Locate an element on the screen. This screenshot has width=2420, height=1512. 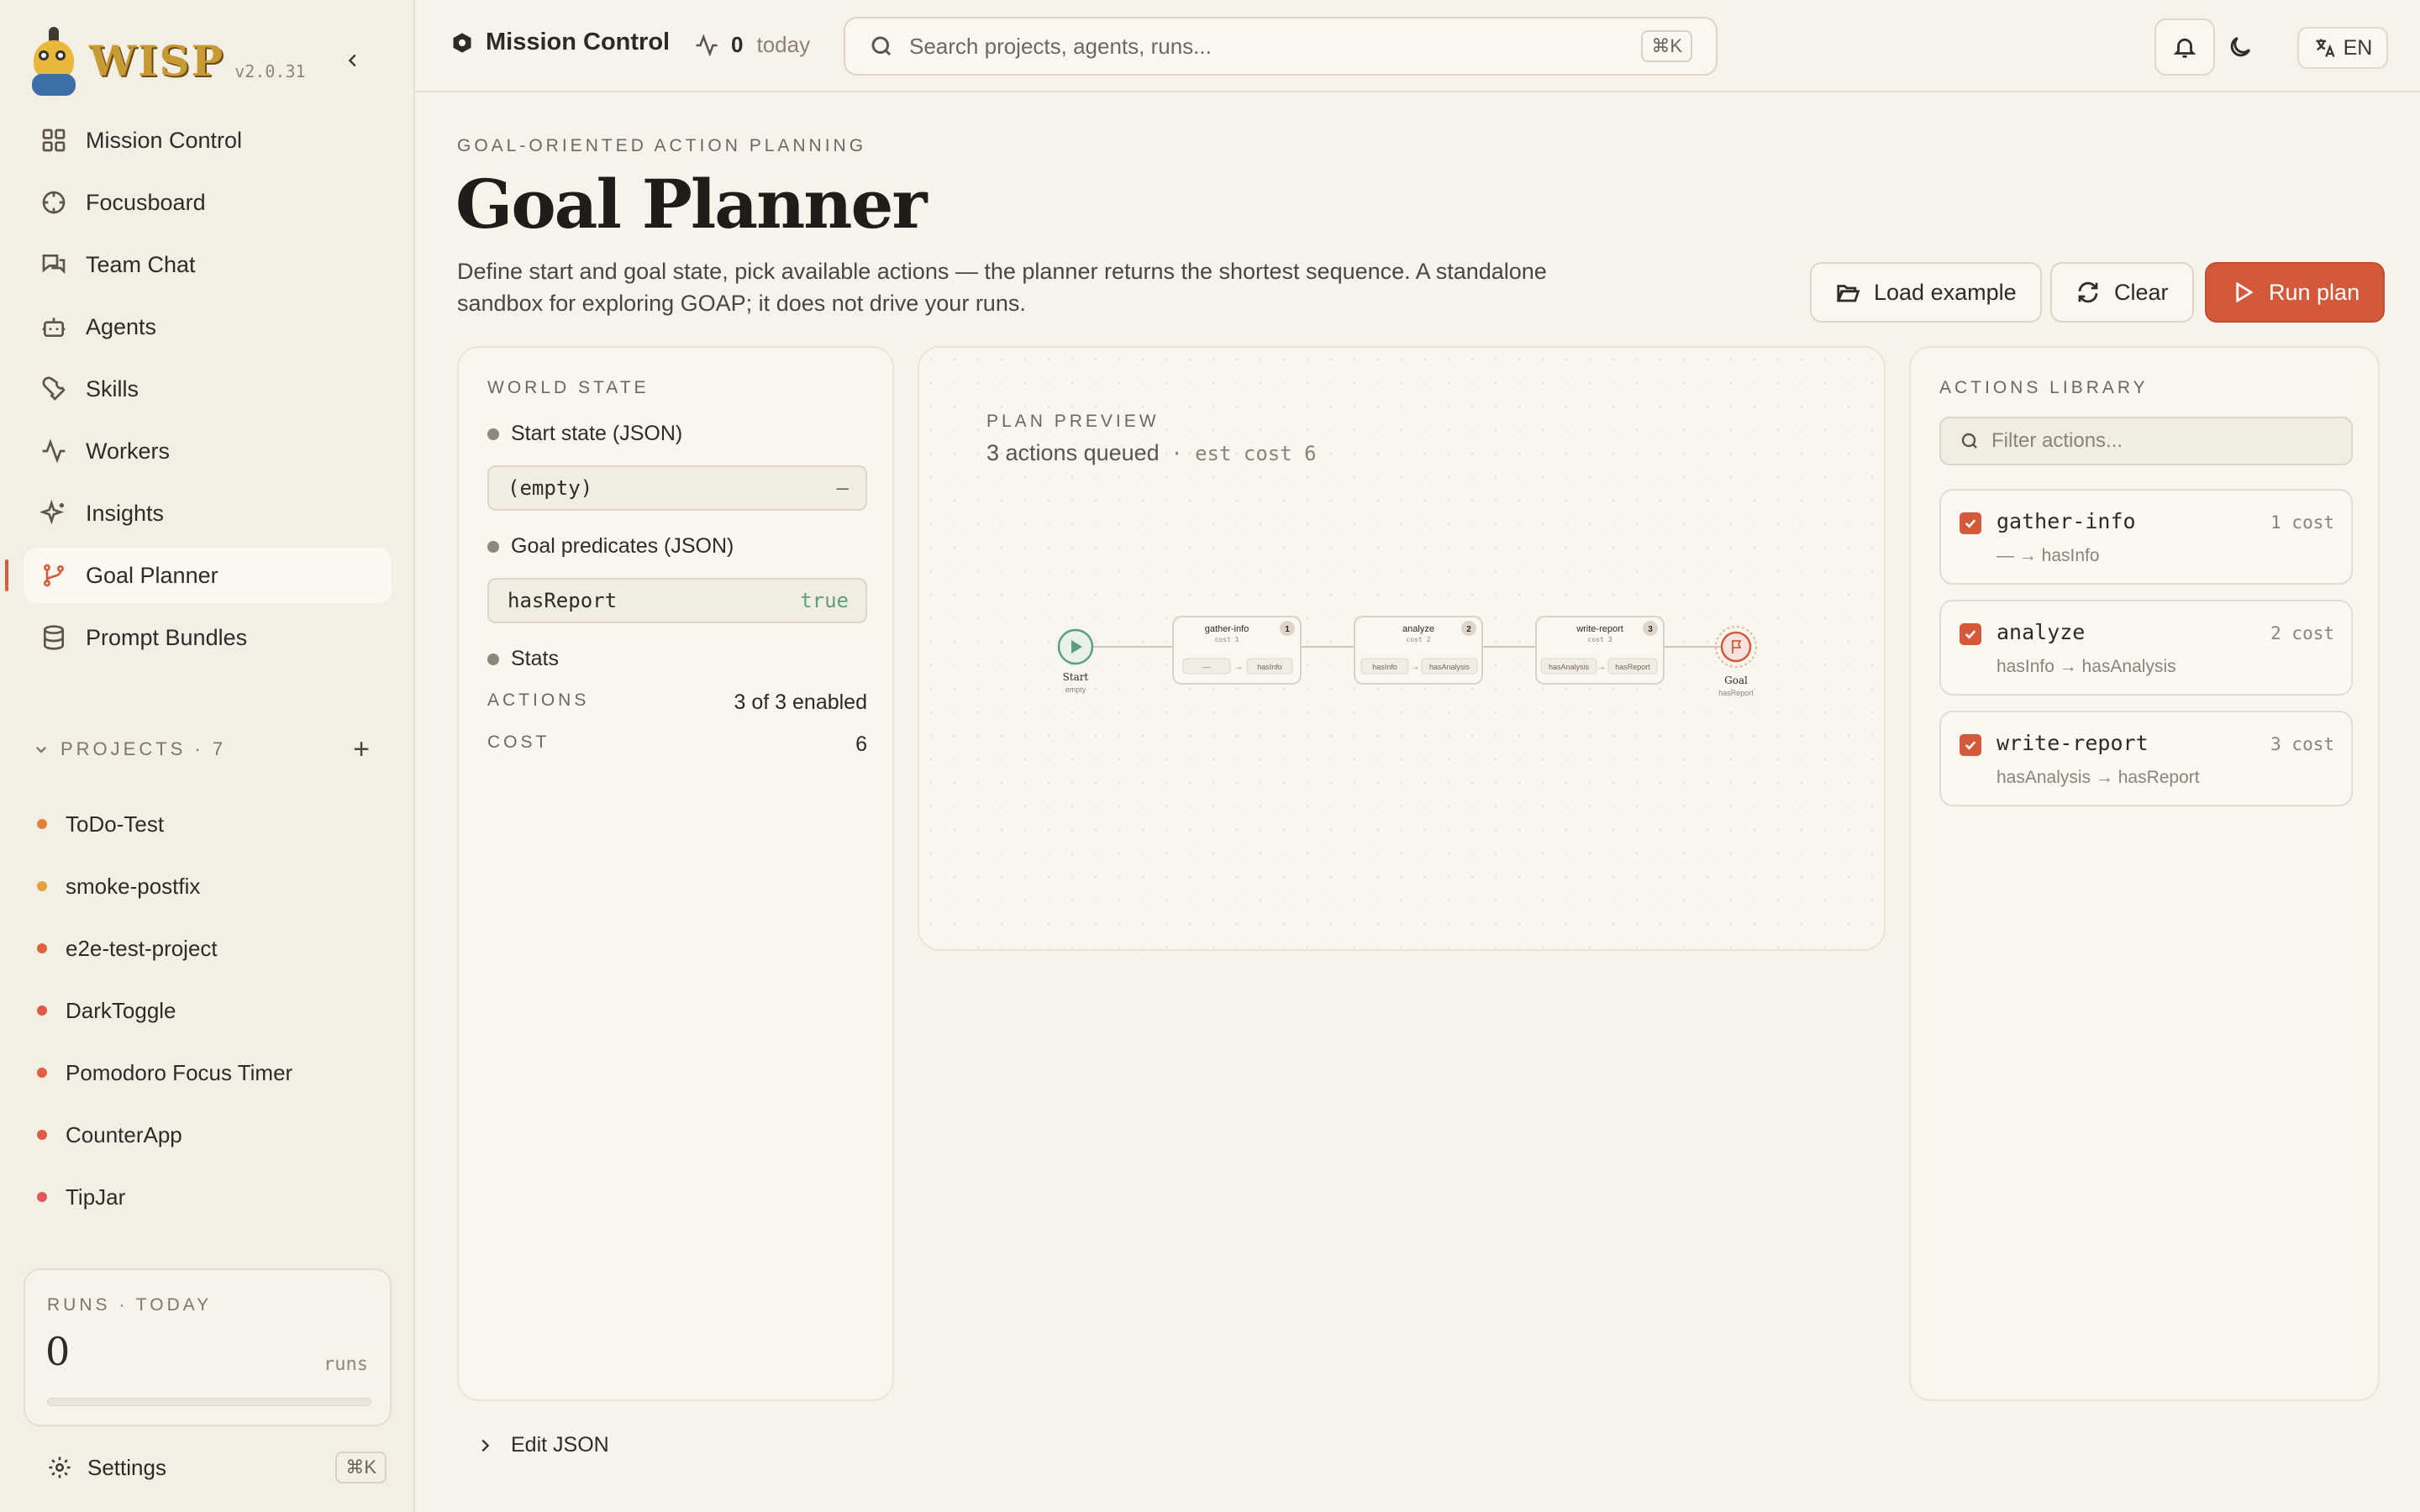
projects-header: PROJECTS · 7 + is located at coordinates (202, 749).